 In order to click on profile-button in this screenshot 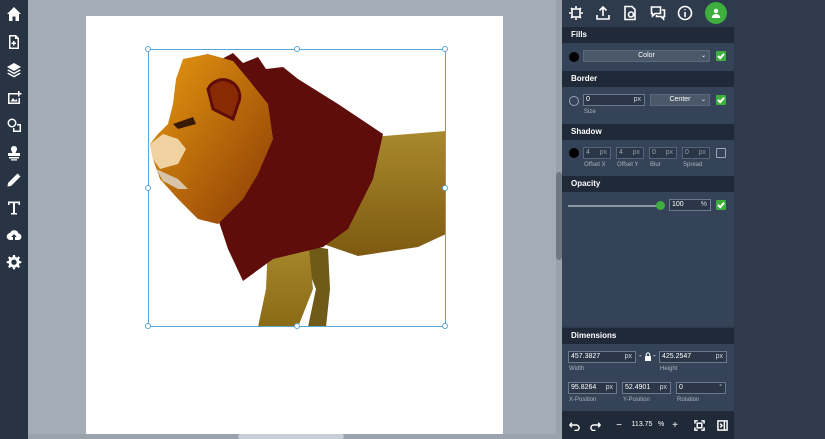, I will do `click(716, 13)`.